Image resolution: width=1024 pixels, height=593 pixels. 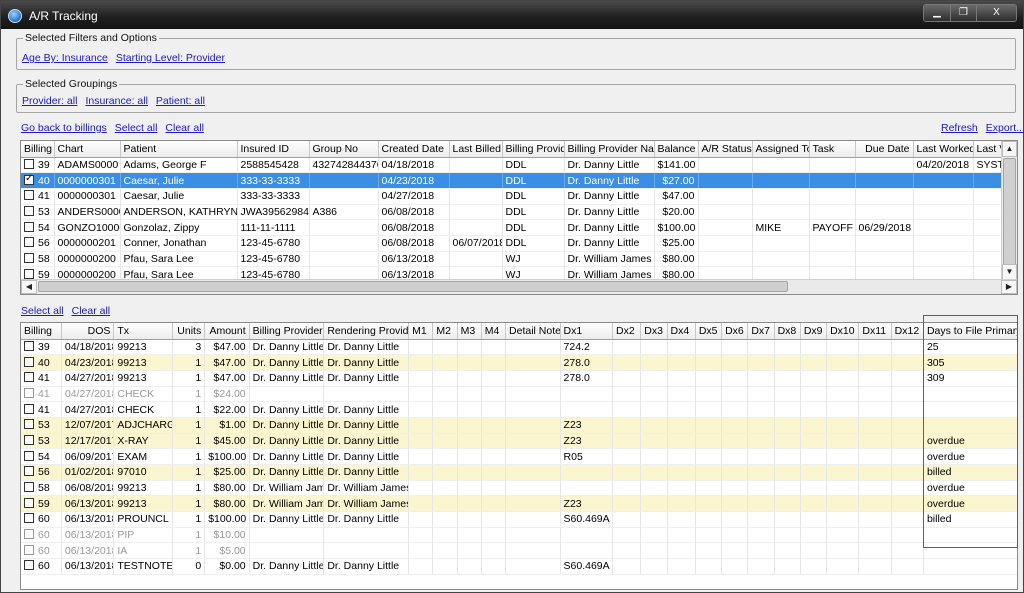 I want to click on age-by-link: Age By: Insurance, so click(x=65, y=58).